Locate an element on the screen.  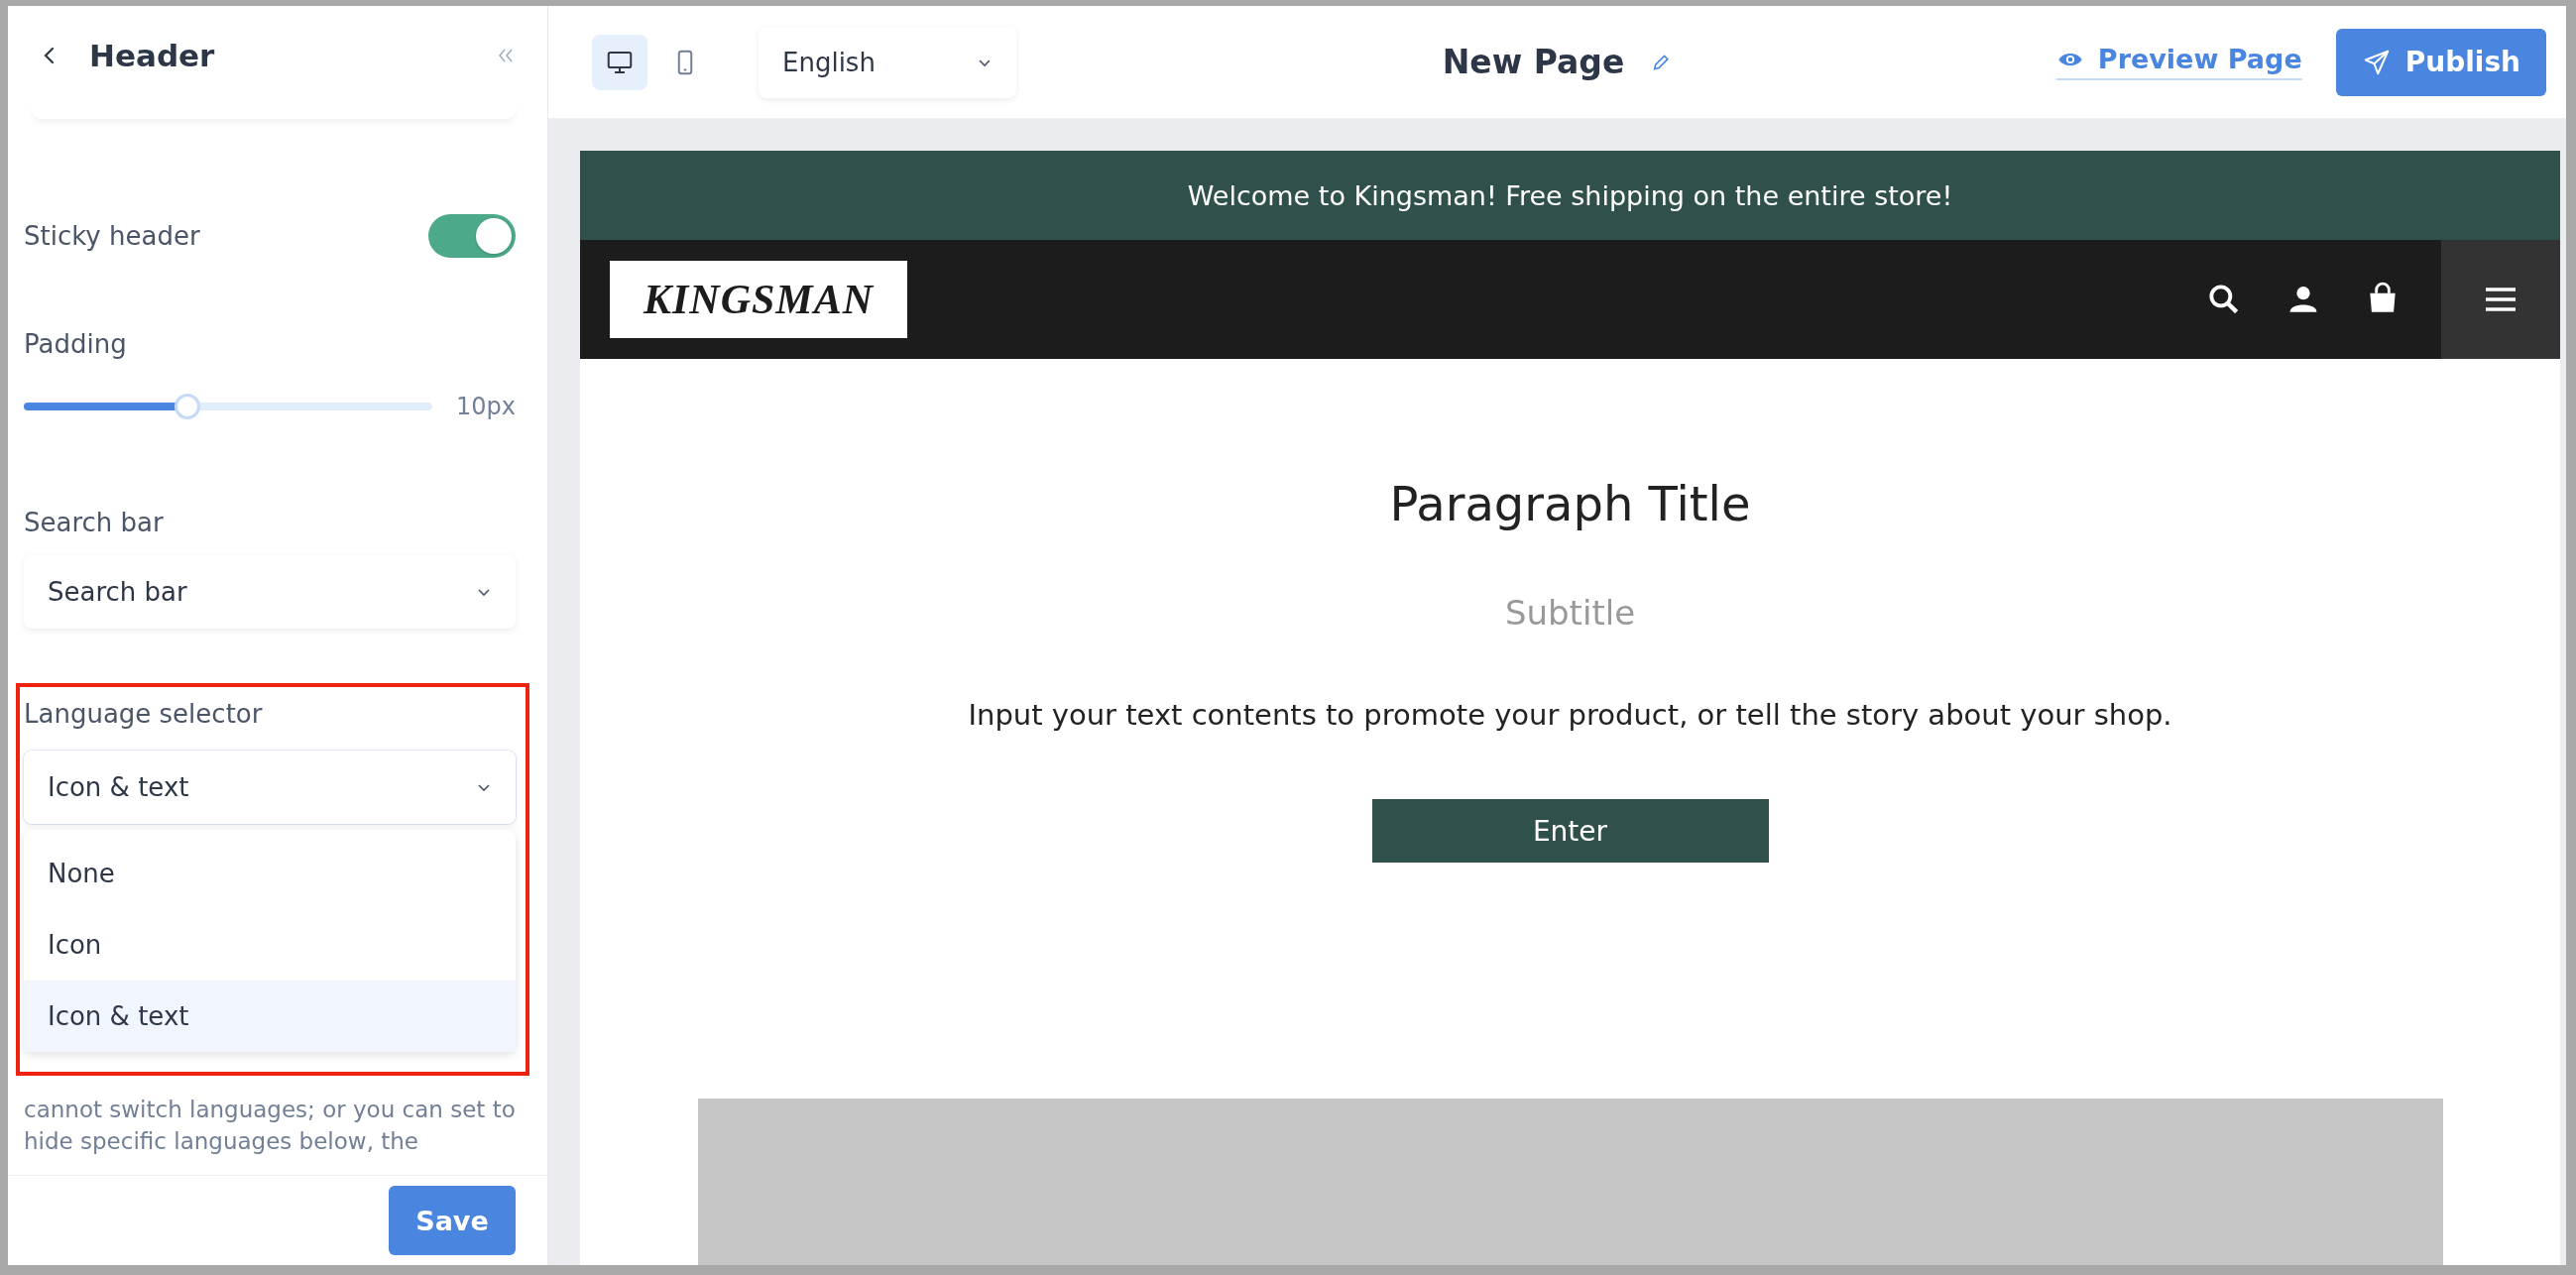
slider-track is located at coordinates (228, 406).